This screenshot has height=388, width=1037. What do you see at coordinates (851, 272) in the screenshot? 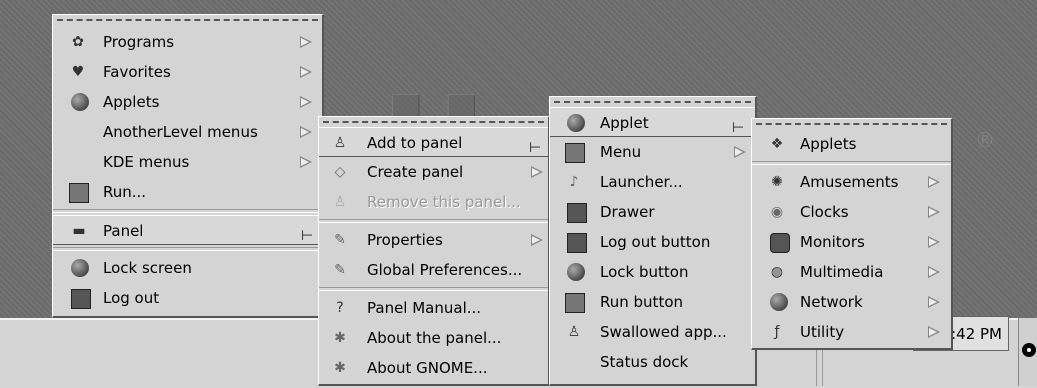
I see `menu-item-multimedia: ◍ Multimedia` at bounding box center [851, 272].